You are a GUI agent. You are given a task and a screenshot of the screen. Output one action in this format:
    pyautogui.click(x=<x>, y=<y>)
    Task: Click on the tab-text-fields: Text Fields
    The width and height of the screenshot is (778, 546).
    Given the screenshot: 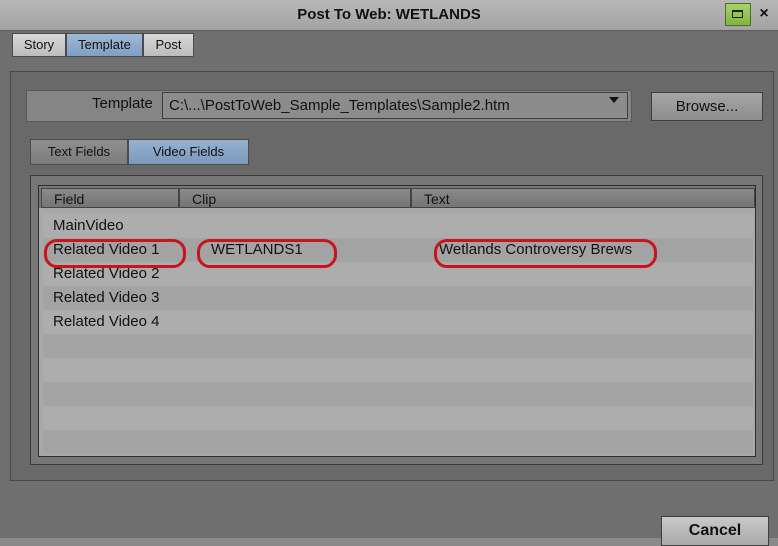 What is the action you would take?
    pyautogui.click(x=79, y=152)
    